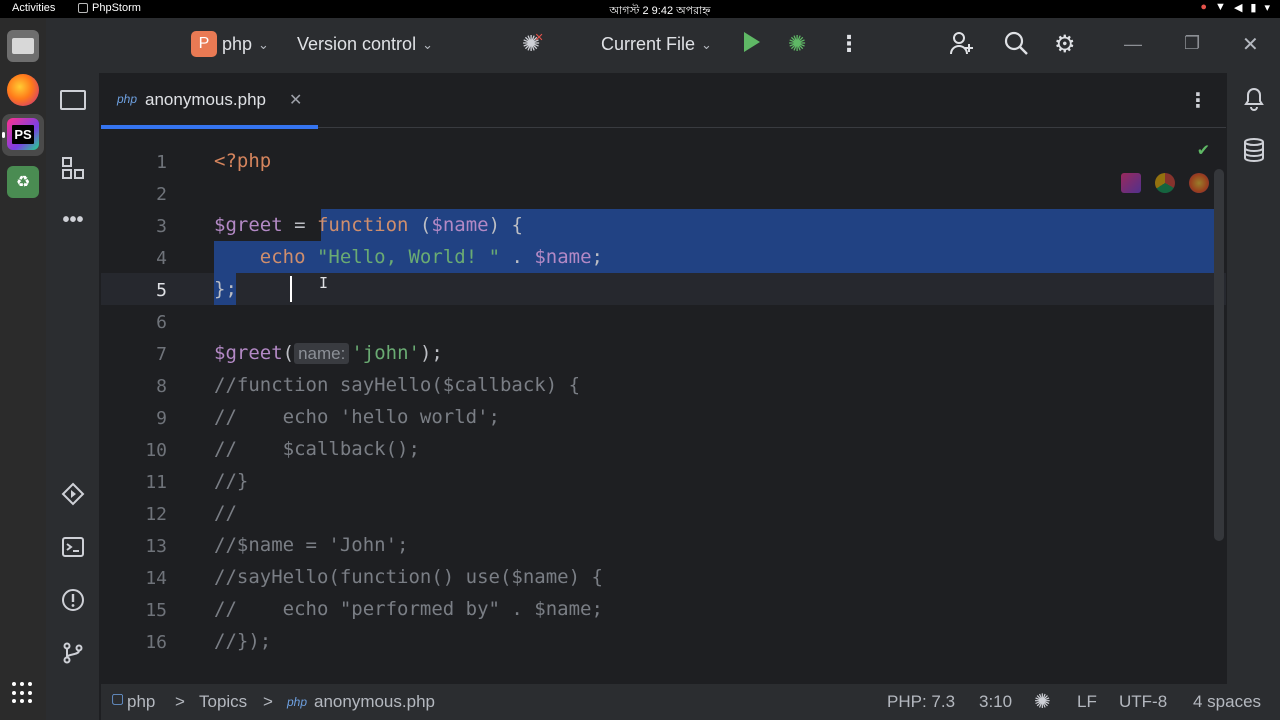 The image size is (1280, 720). What do you see at coordinates (231, 481) in the screenshot?
I see `code-line-11: //}` at bounding box center [231, 481].